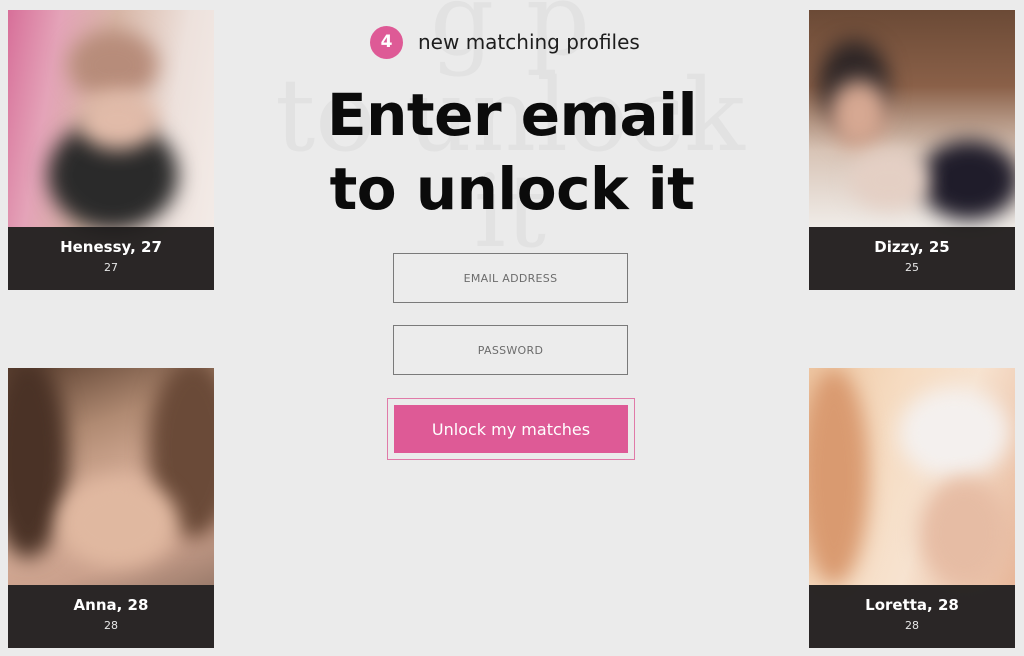 The width and height of the screenshot is (1024, 656). What do you see at coordinates (912, 267) in the screenshot?
I see `profile-age: 25` at bounding box center [912, 267].